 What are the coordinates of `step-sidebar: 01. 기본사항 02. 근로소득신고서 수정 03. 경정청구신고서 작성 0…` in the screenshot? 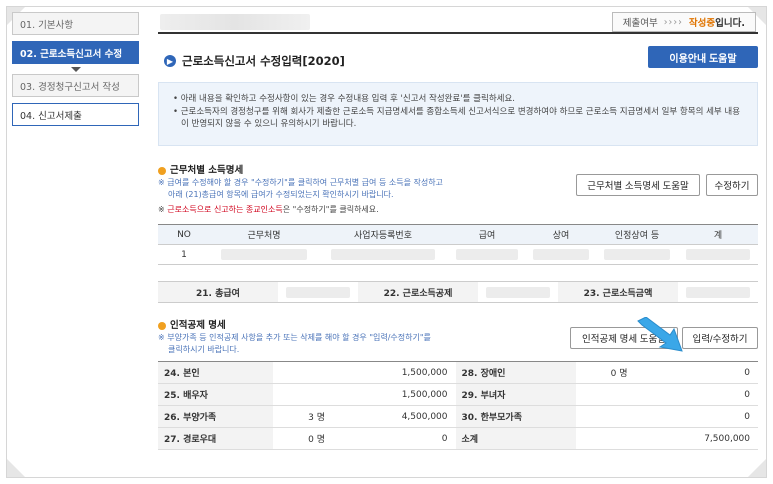 It's located at (75, 72).